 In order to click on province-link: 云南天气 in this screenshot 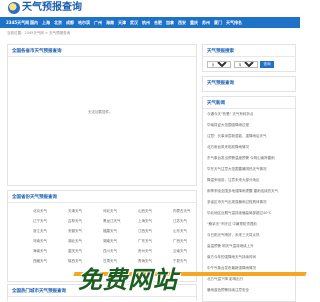, I will do `click(180, 251)`.